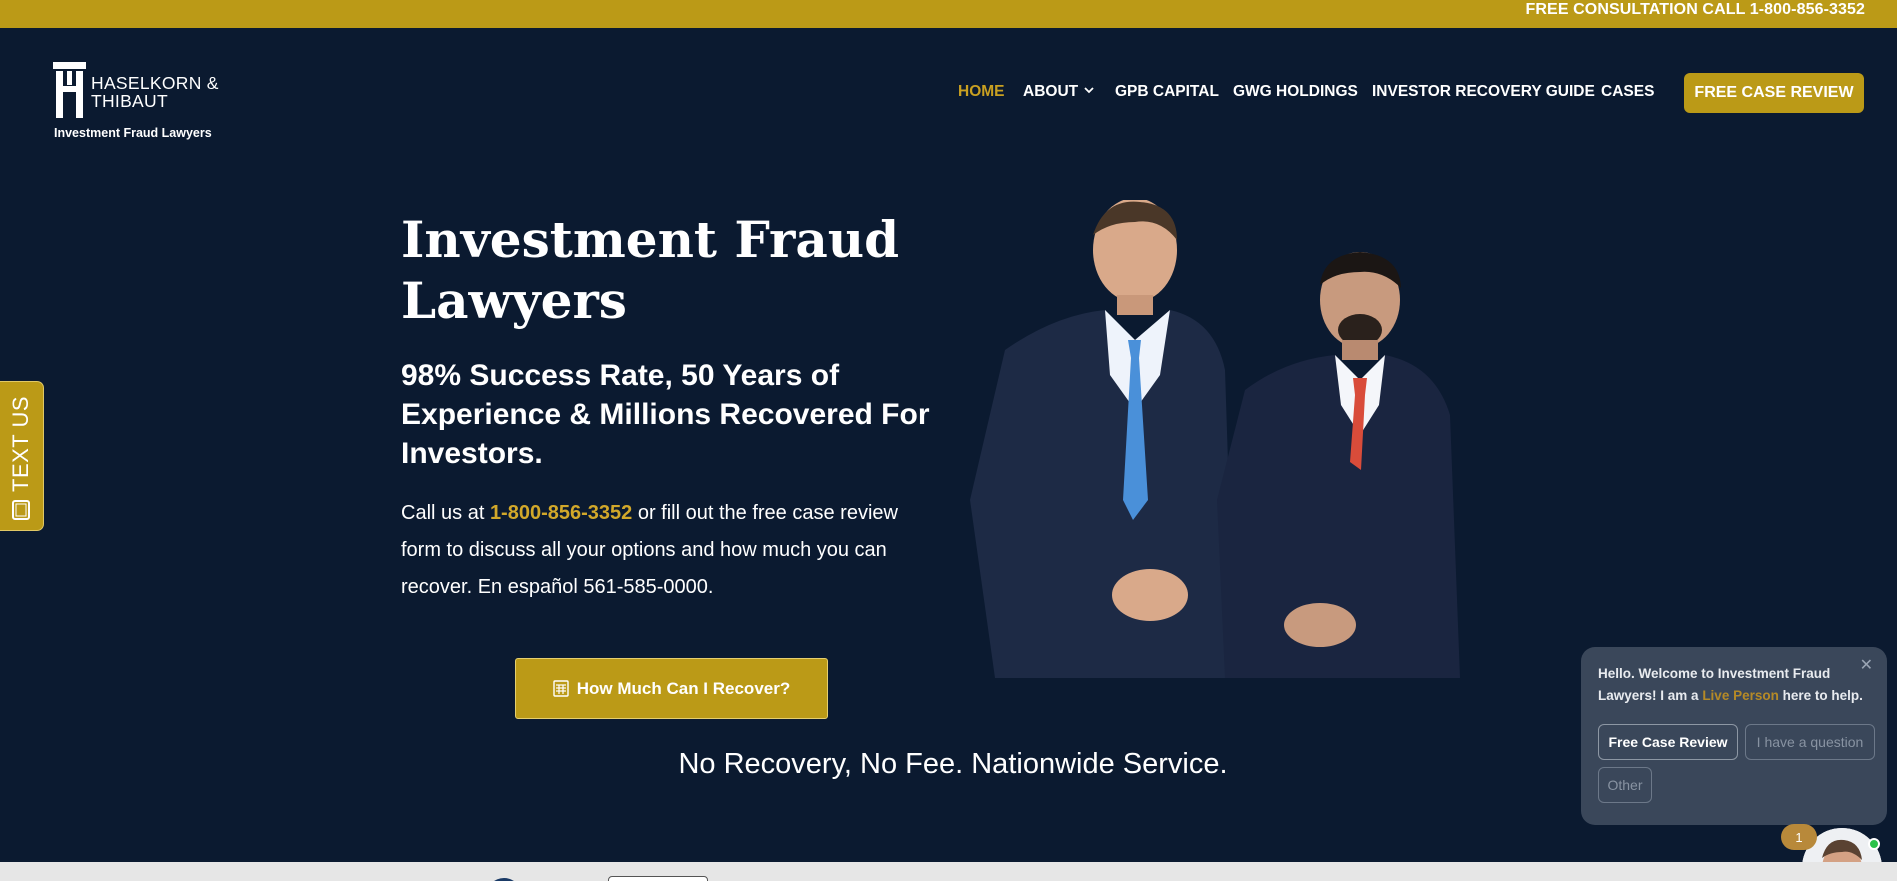 Image resolution: width=1897 pixels, height=881 pixels. I want to click on hero-phone-link: 1-800-856-3352, so click(561, 513).